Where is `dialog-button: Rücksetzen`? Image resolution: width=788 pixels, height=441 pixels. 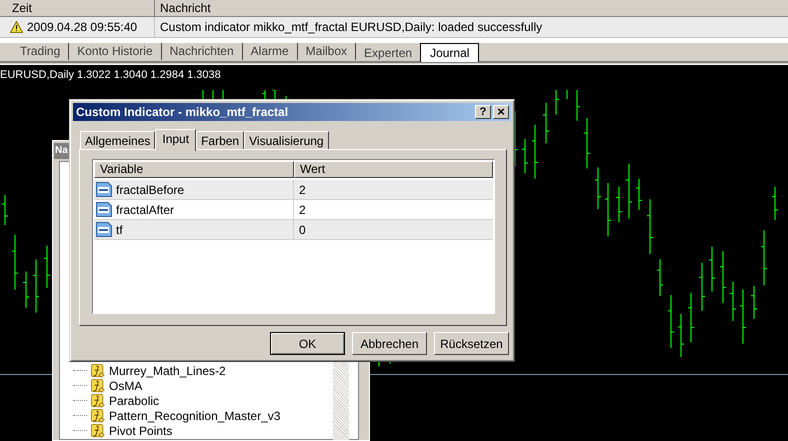 dialog-button: Rücksetzen is located at coordinates (471, 343).